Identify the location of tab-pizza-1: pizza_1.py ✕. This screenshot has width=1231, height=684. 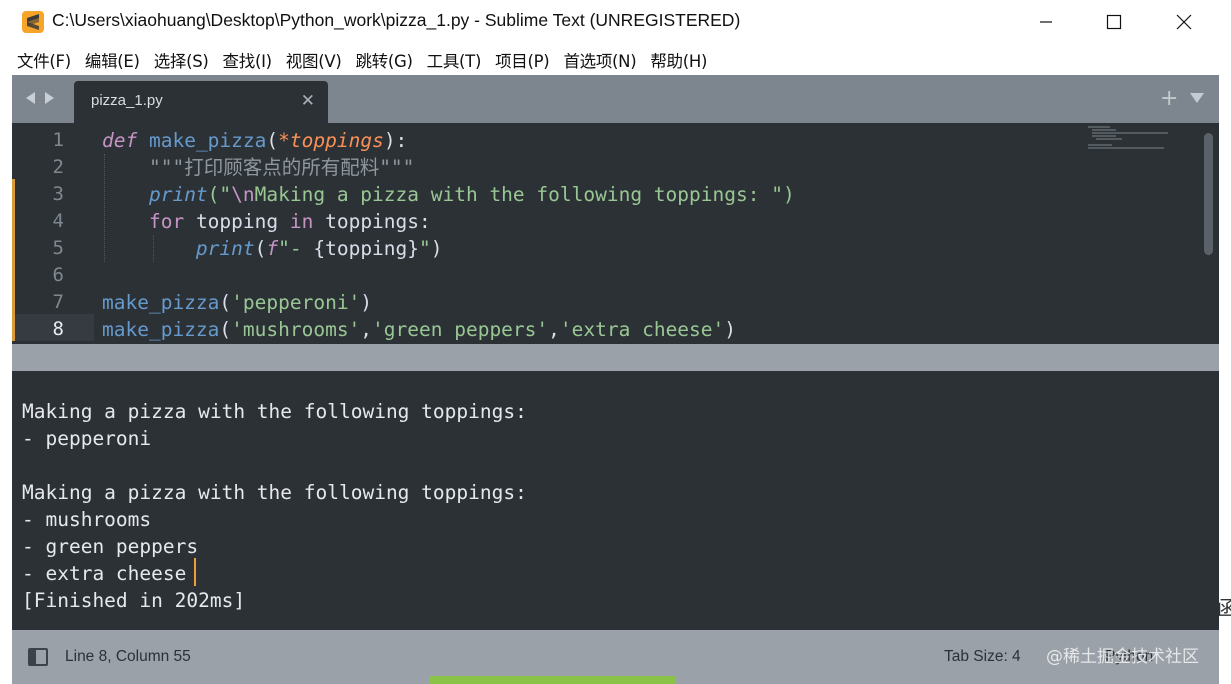
(201, 102).